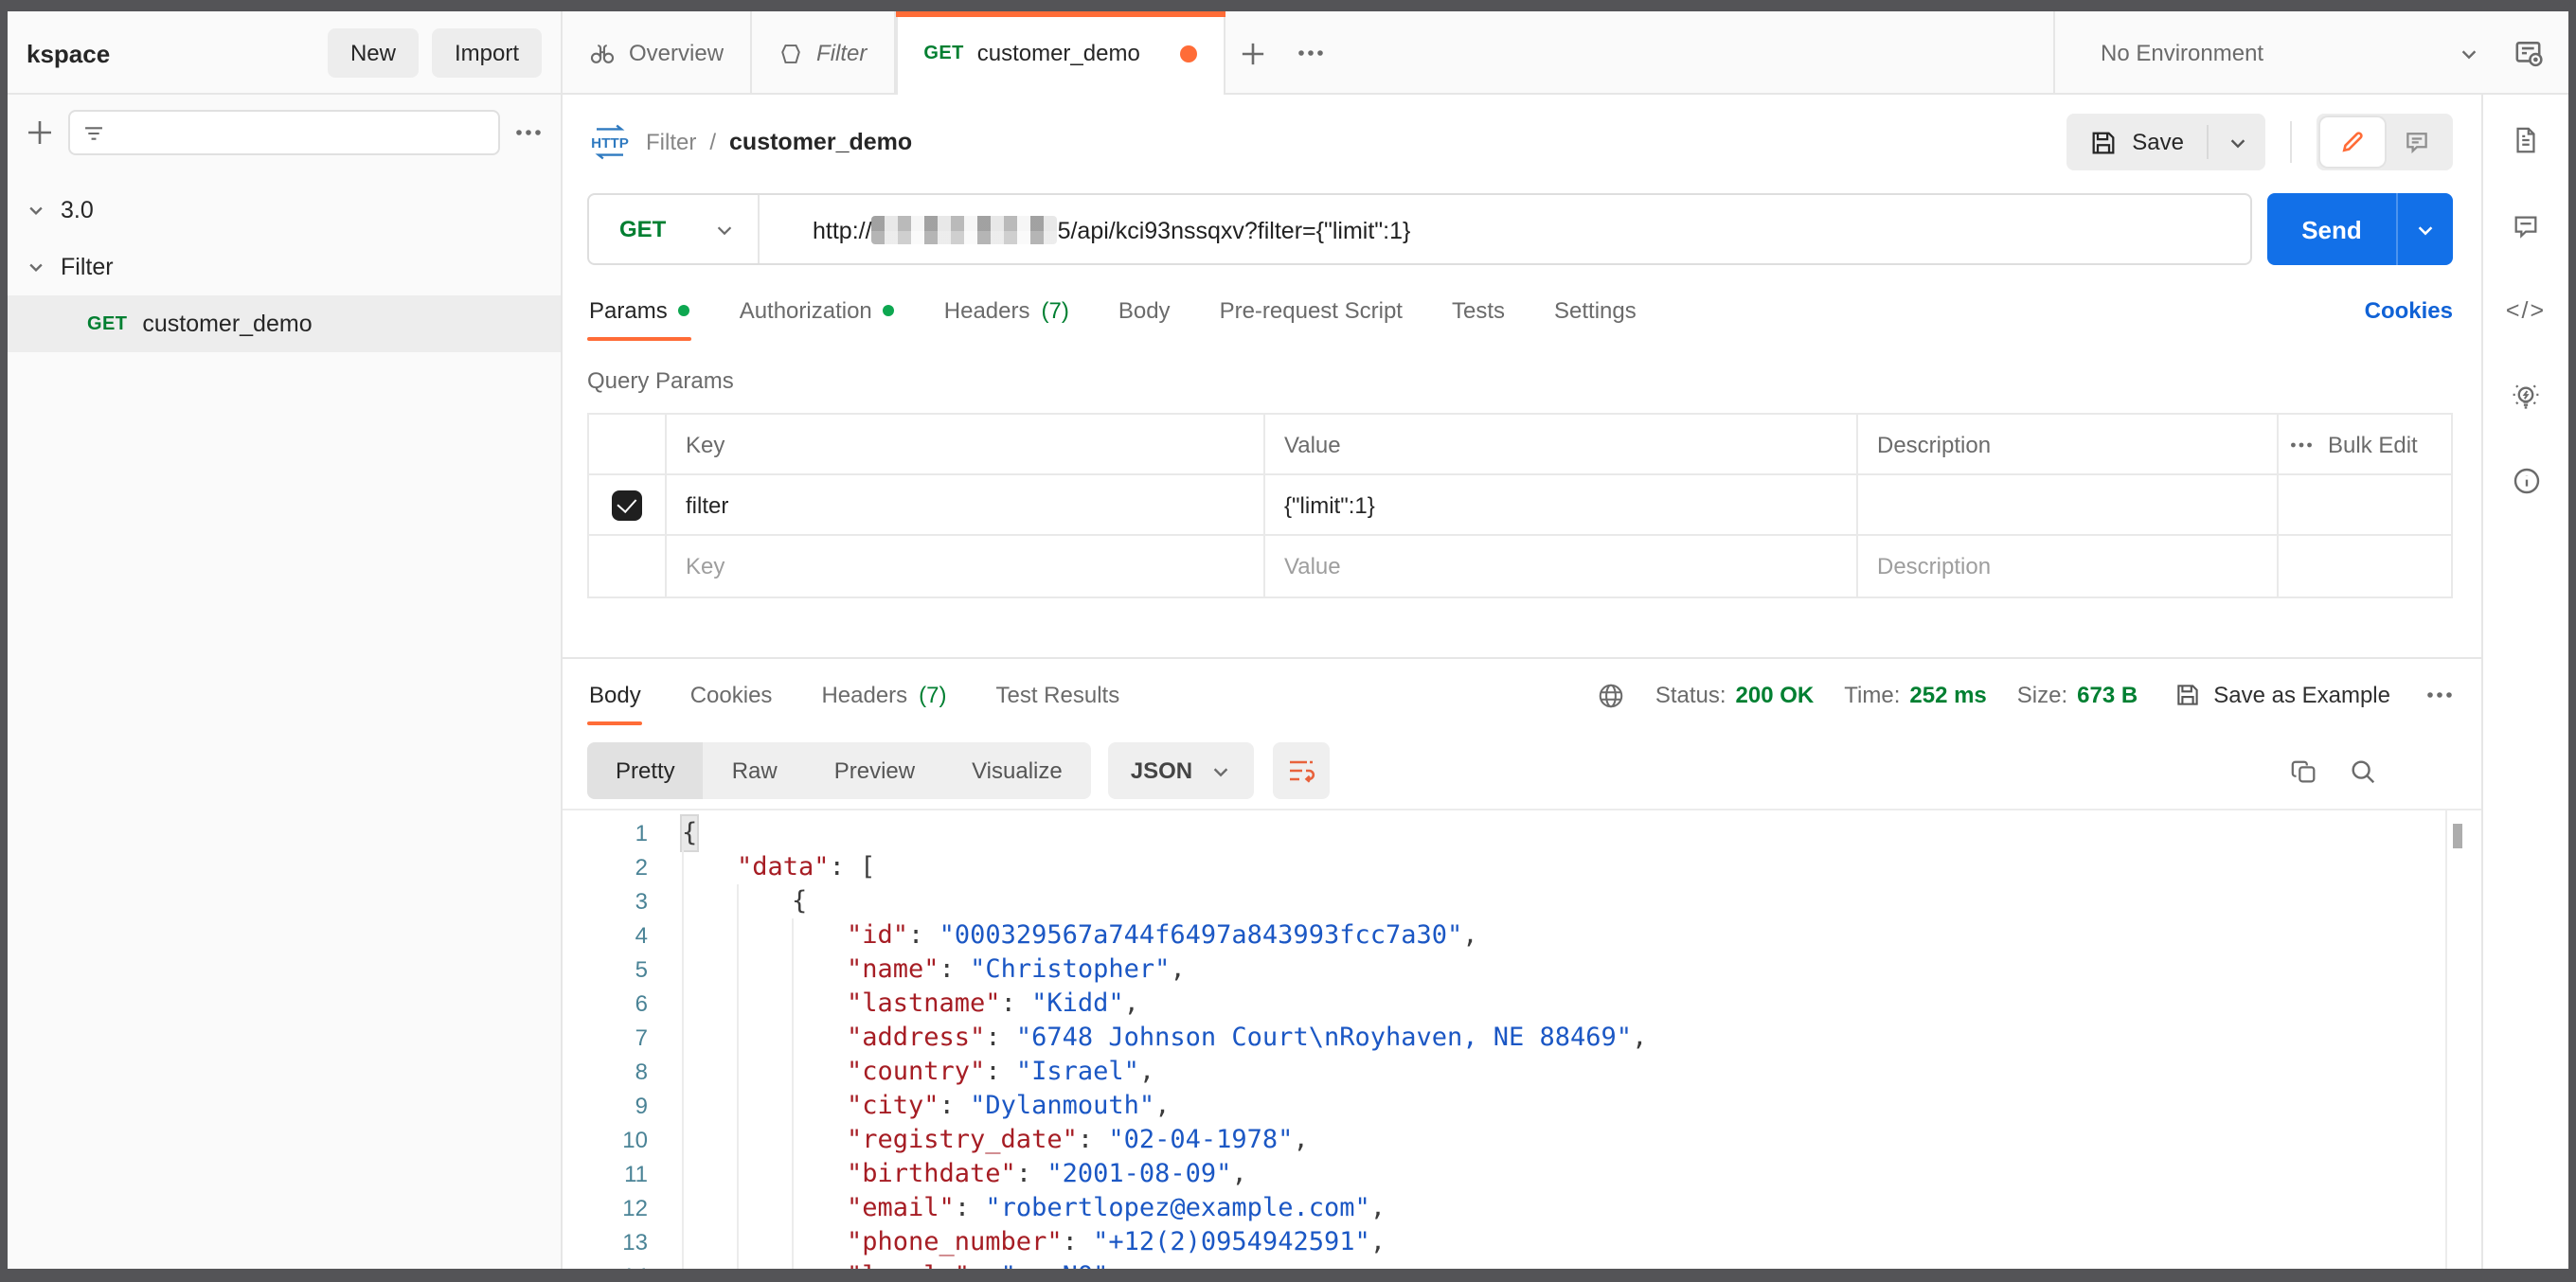 This screenshot has width=2576, height=1282. I want to click on format-label: JSON, so click(1161, 771).